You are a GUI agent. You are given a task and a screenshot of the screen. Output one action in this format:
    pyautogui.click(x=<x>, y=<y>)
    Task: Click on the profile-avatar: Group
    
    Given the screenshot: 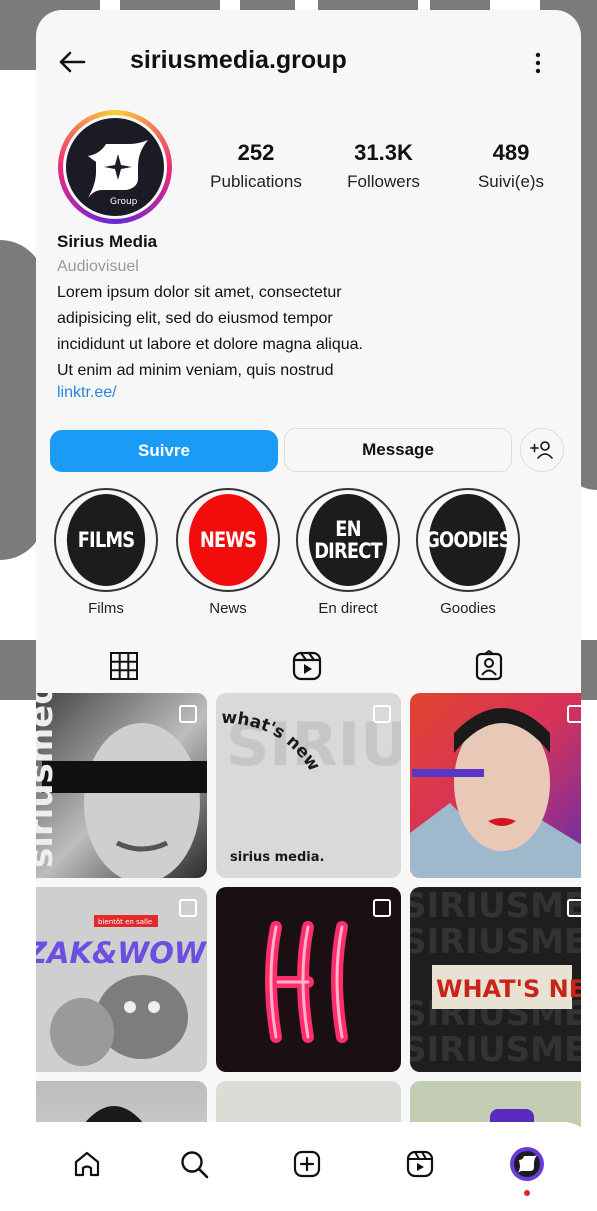 What is the action you would take?
    pyautogui.click(x=115, y=167)
    